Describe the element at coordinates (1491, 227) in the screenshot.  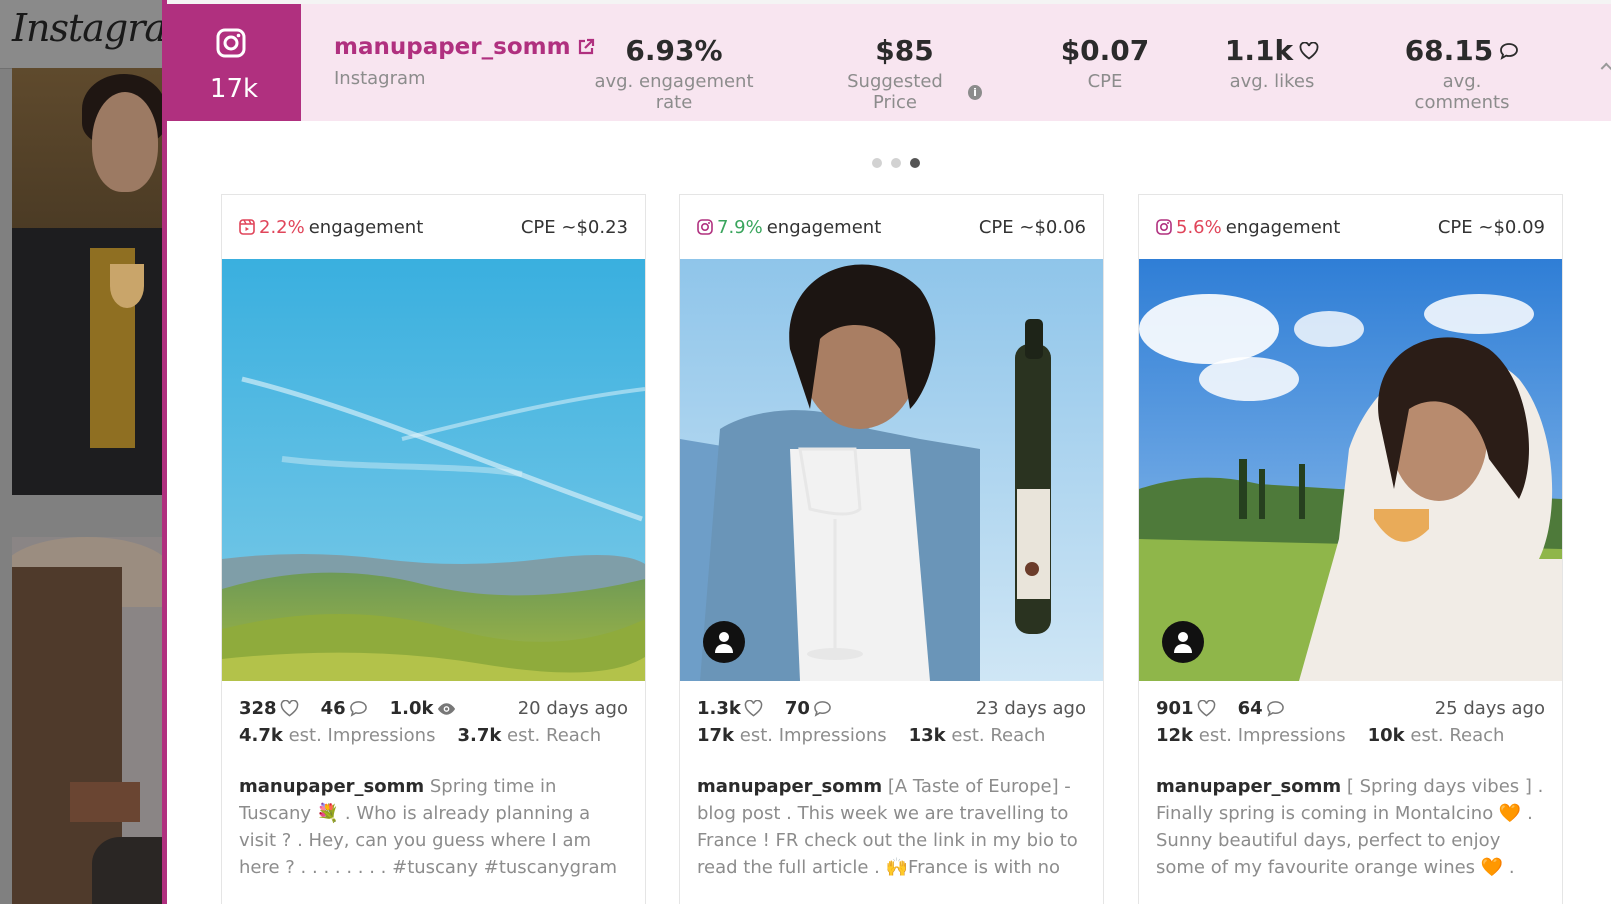
I see `post-cpe: CPE ~$0.09` at that location.